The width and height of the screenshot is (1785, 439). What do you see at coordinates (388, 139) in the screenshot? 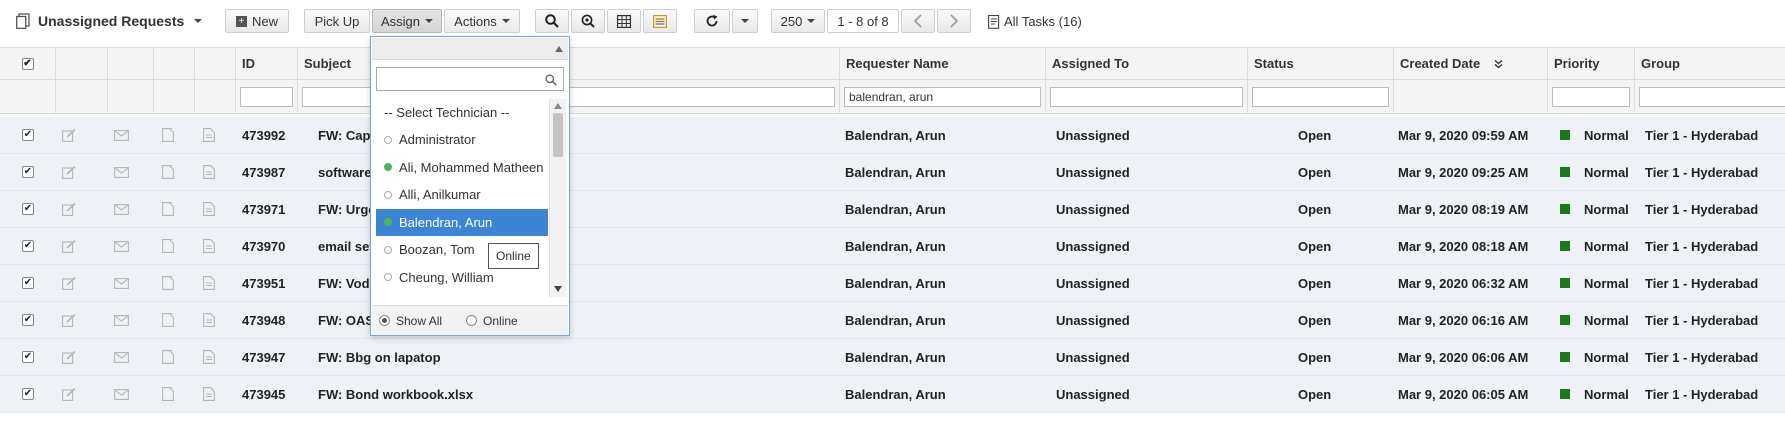
I see `presence-dot-icon` at bounding box center [388, 139].